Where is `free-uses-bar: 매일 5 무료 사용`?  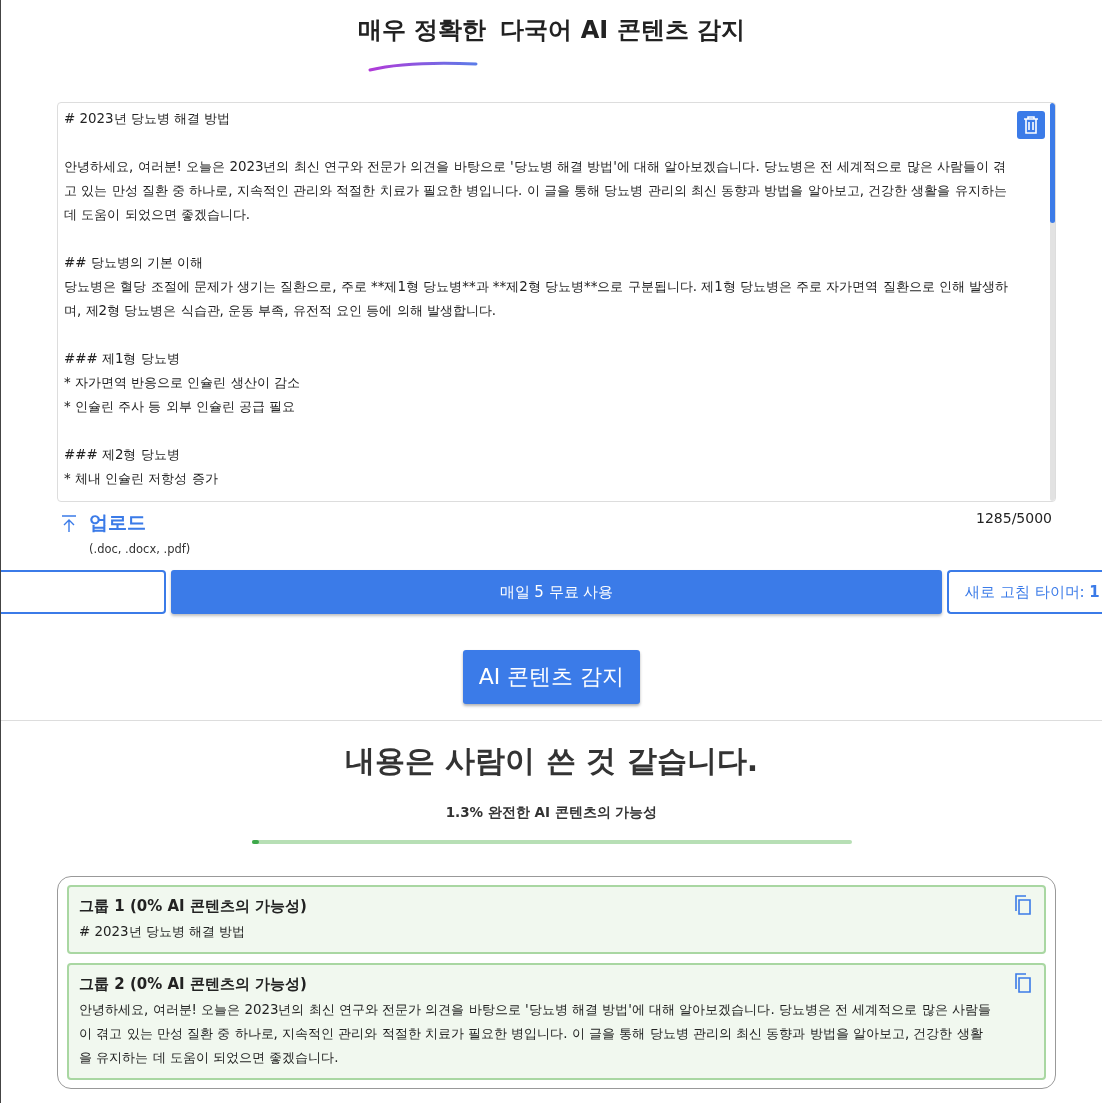 free-uses-bar: 매일 5 무료 사용 is located at coordinates (556, 592).